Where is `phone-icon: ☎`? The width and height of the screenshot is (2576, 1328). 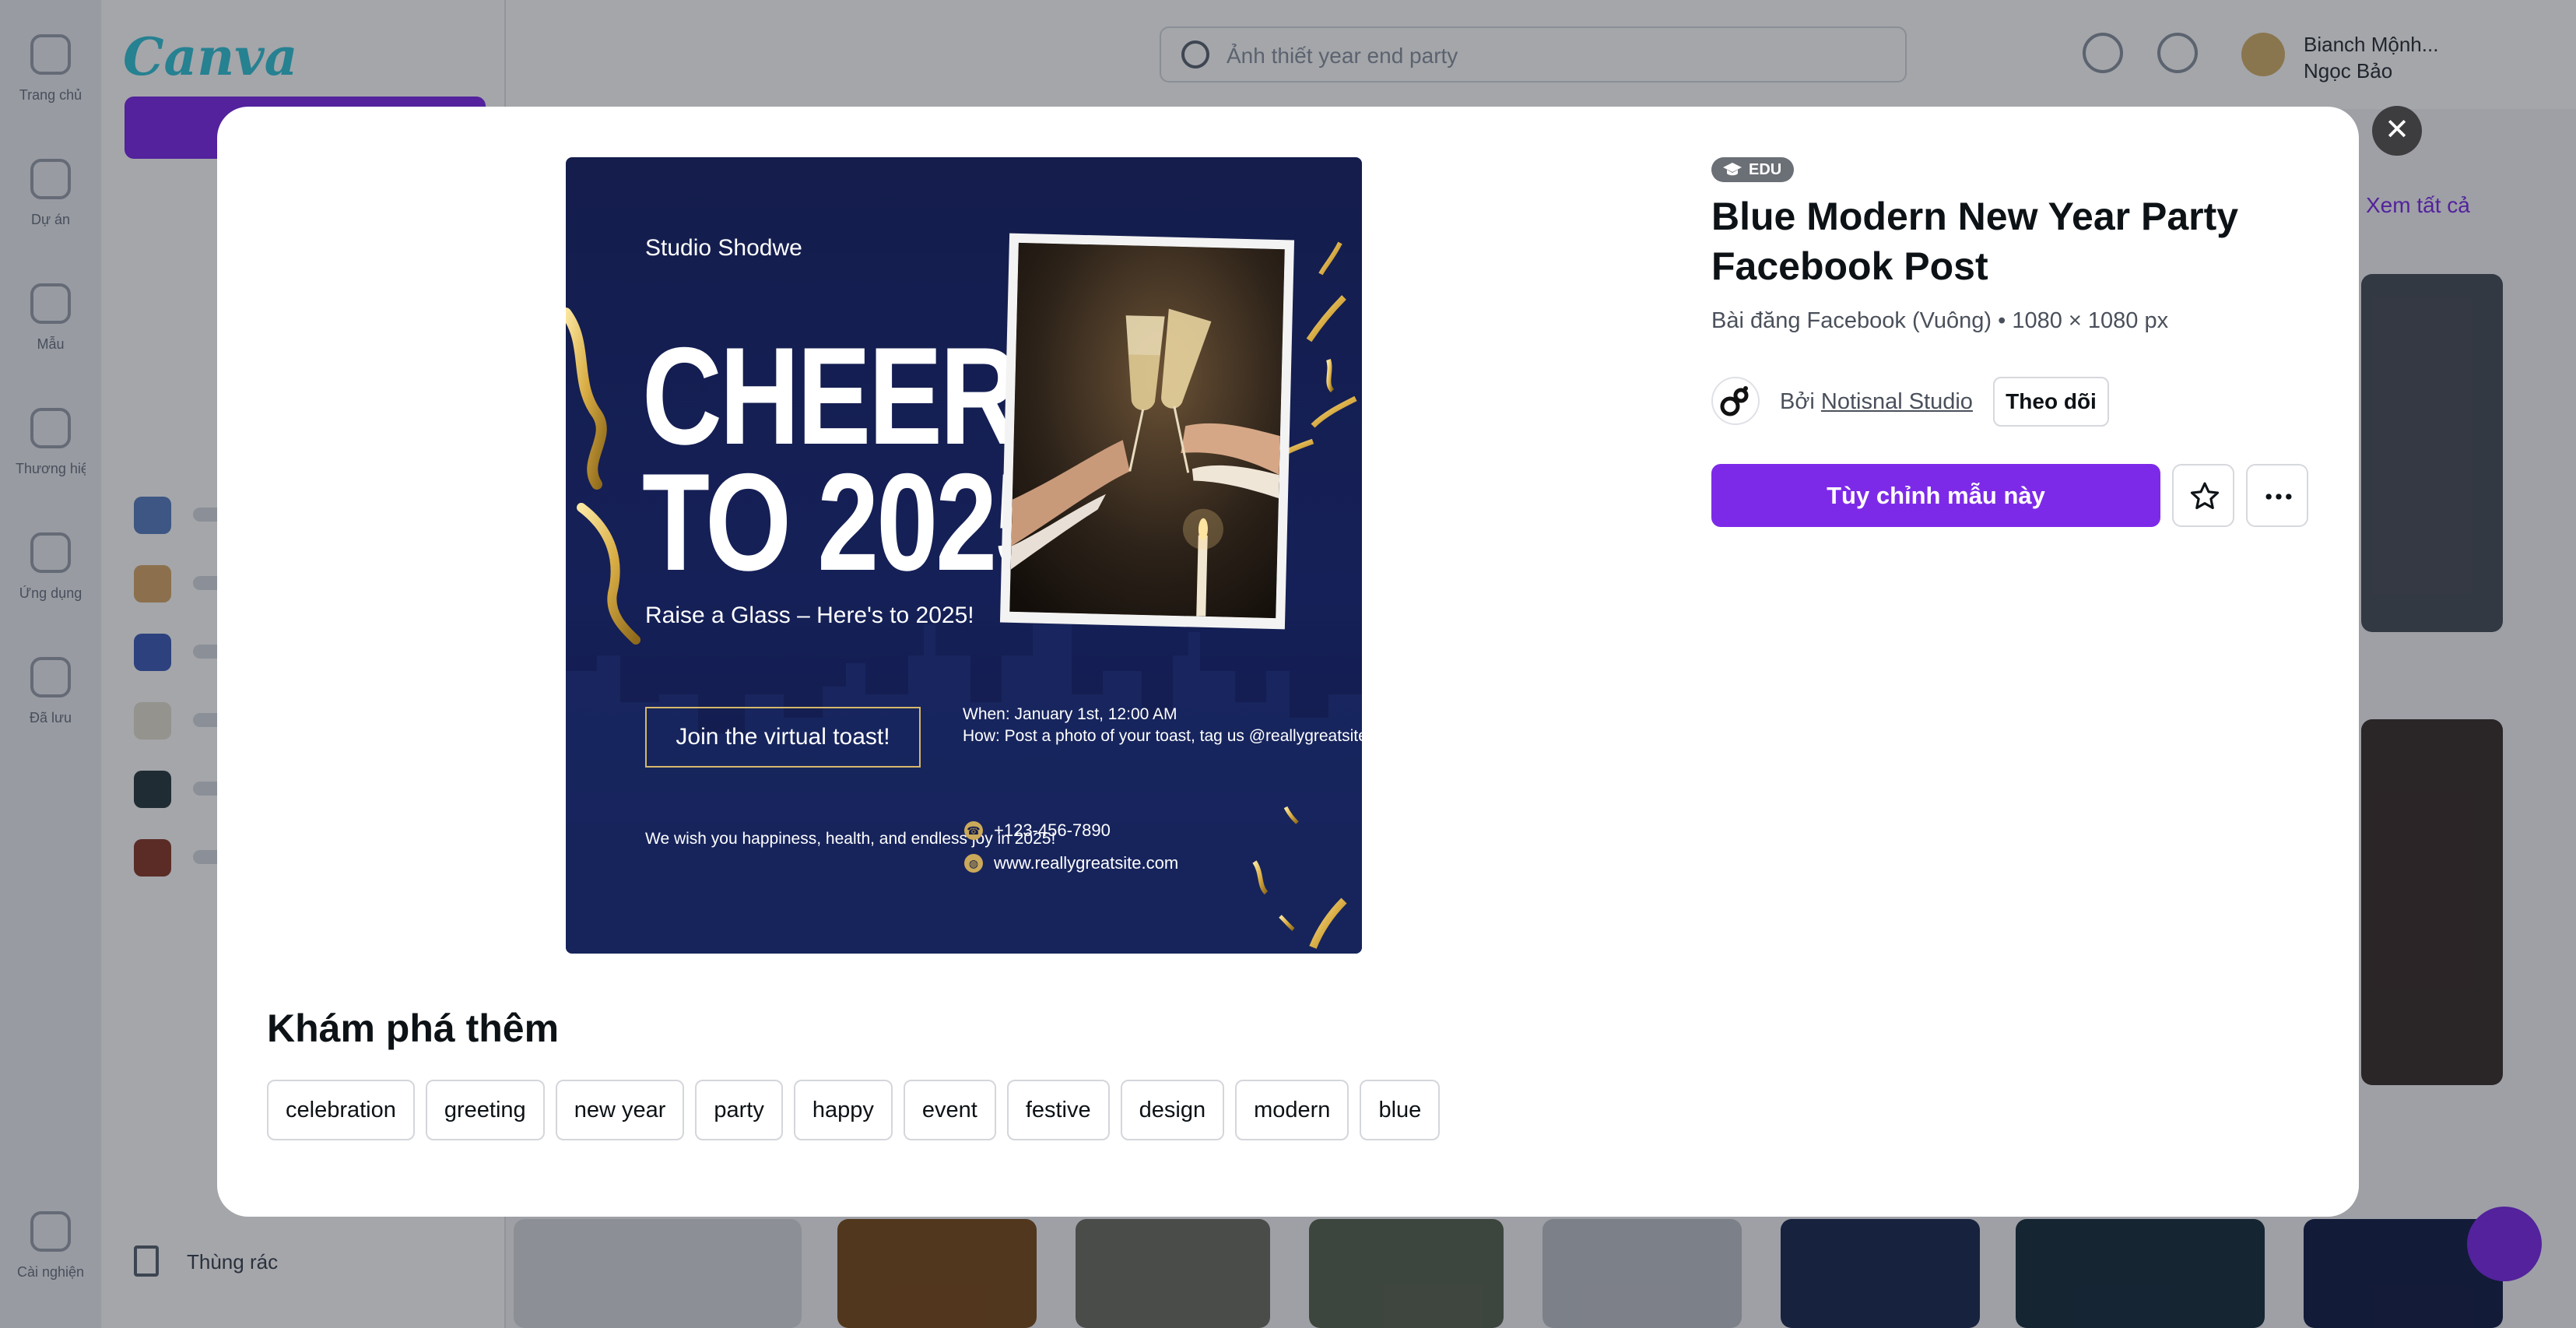 phone-icon: ☎ is located at coordinates (974, 830).